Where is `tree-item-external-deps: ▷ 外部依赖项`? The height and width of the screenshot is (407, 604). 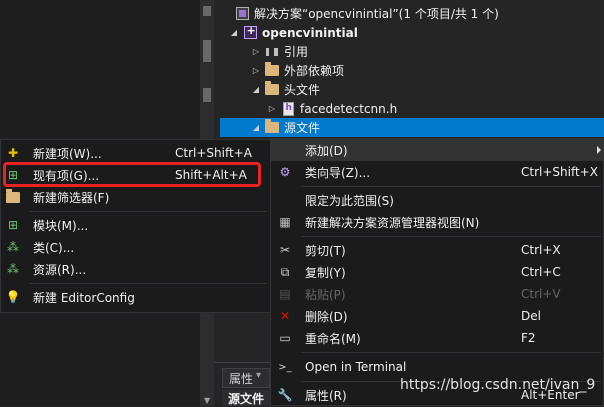 tree-item-external-deps: ▷ 外部依赖项 is located at coordinates (297, 70).